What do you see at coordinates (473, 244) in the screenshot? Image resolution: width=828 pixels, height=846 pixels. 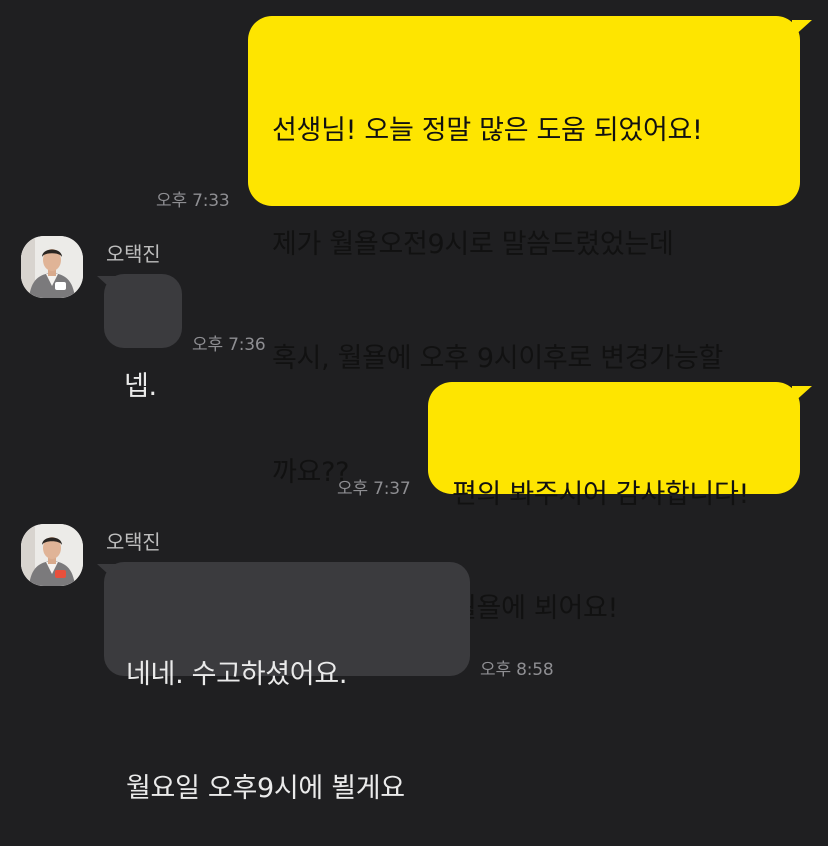 I see `message-line: 제가 월욜오전9시로 말씀드렸었는데` at bounding box center [473, 244].